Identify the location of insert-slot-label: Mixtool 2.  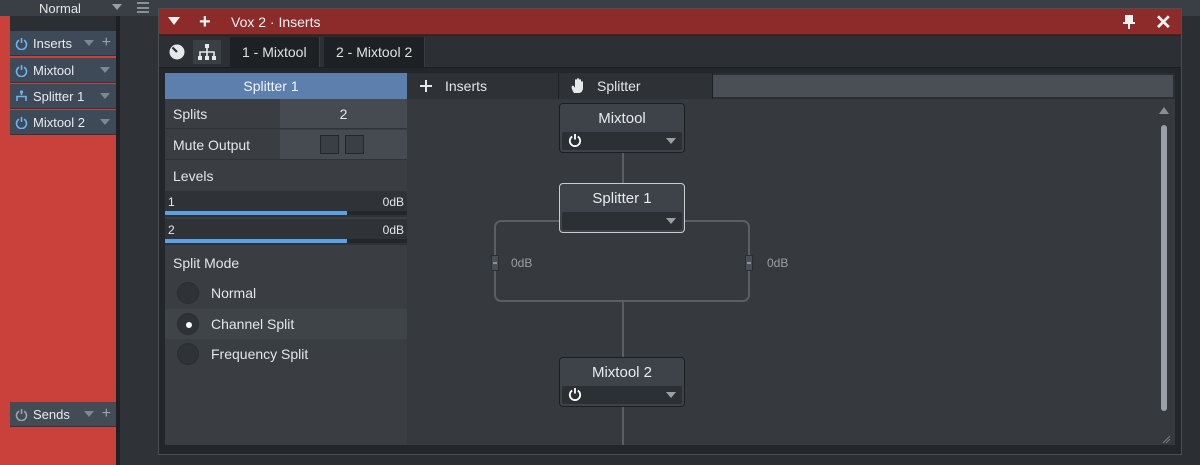
(59, 122).